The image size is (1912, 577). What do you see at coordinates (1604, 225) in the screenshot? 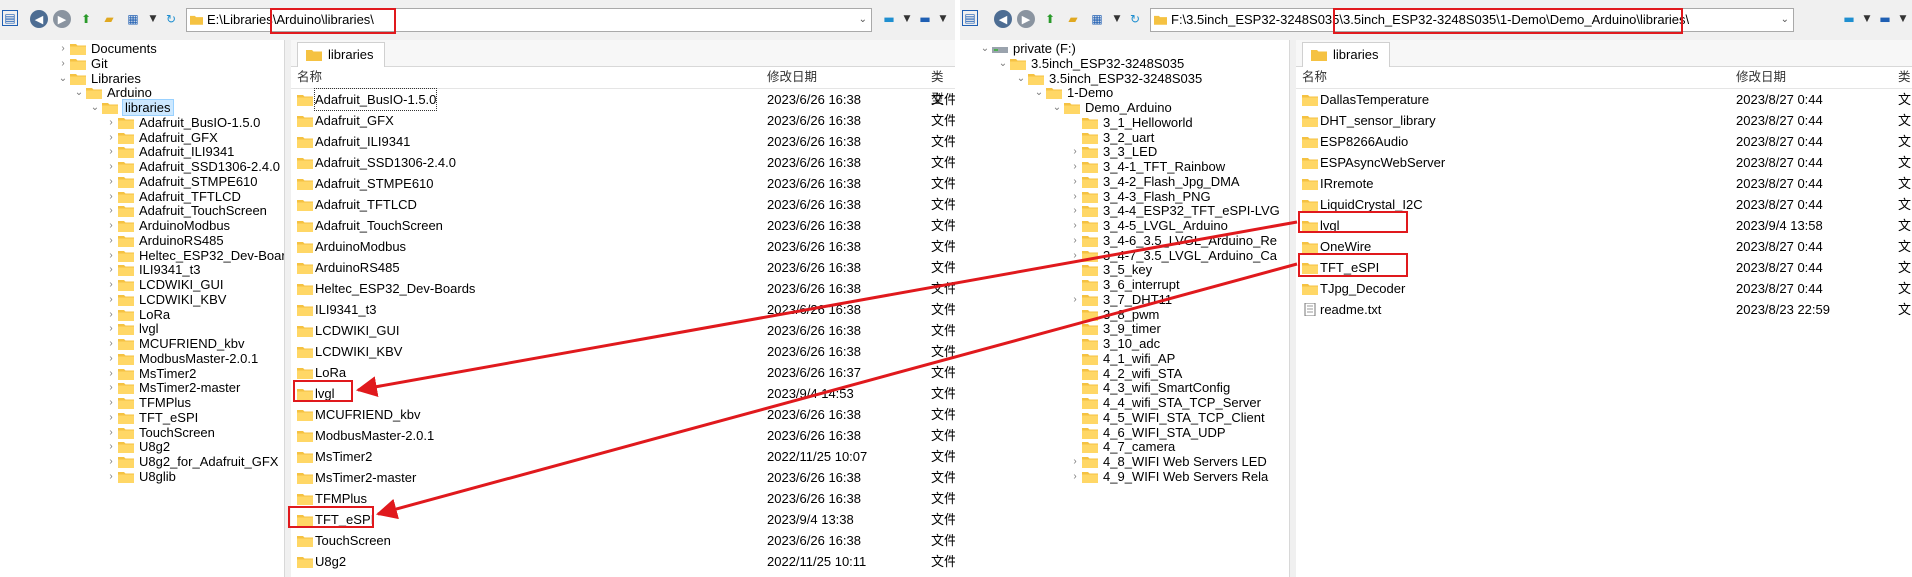
I see `table-row: lvgl 2023/9/4 13:58 文` at bounding box center [1604, 225].